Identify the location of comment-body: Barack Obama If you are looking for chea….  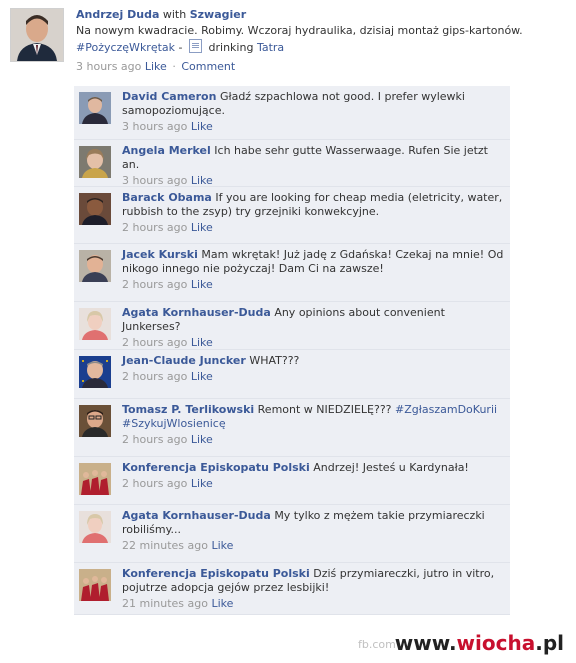
(314, 213).